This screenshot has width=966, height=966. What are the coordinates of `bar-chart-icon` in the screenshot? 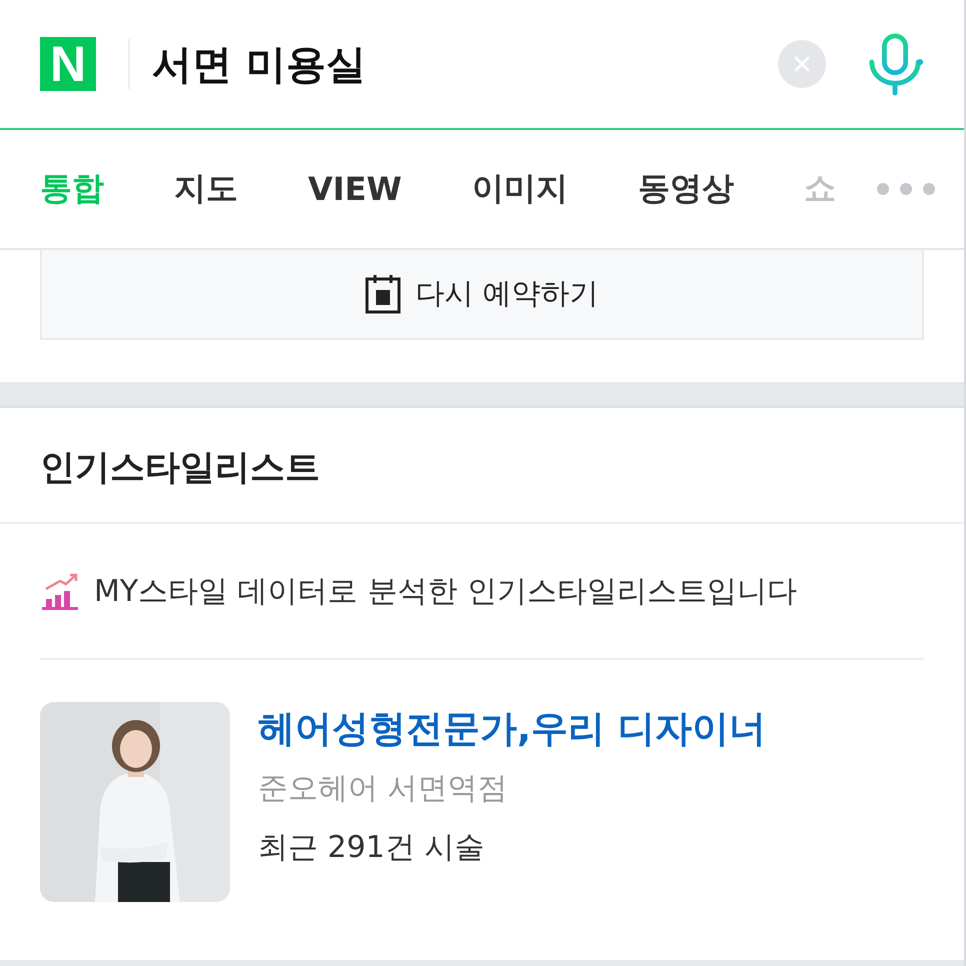 It's located at (60, 591).